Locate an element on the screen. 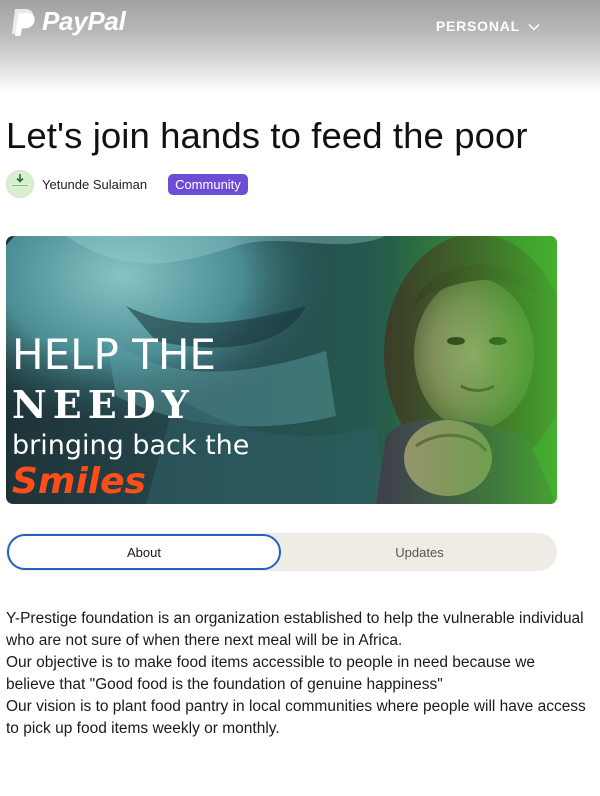  personal-menu: PERSONAL is located at coordinates (488, 26).